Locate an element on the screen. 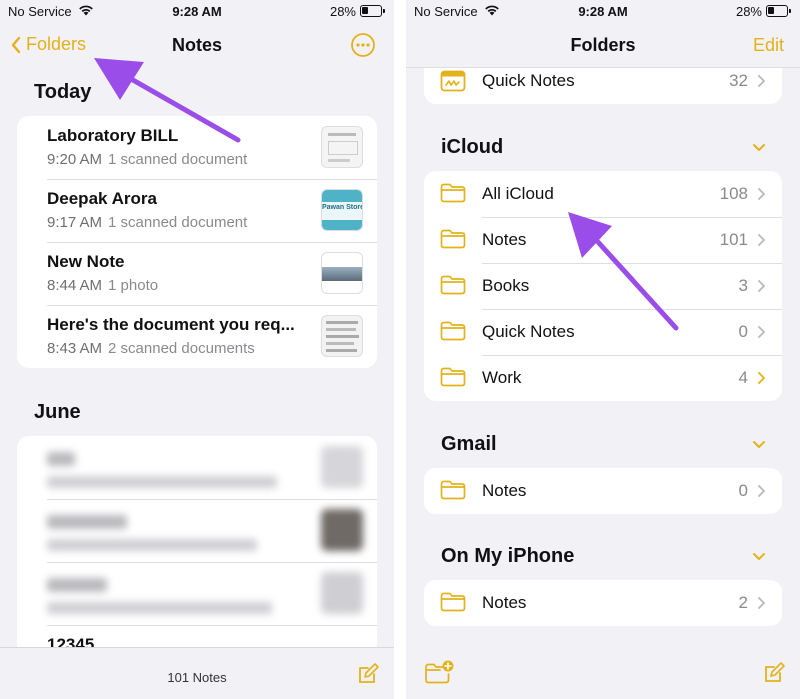 This screenshot has height=699, width=800. note-thumbnail: Pawan Store is located at coordinates (342, 210).